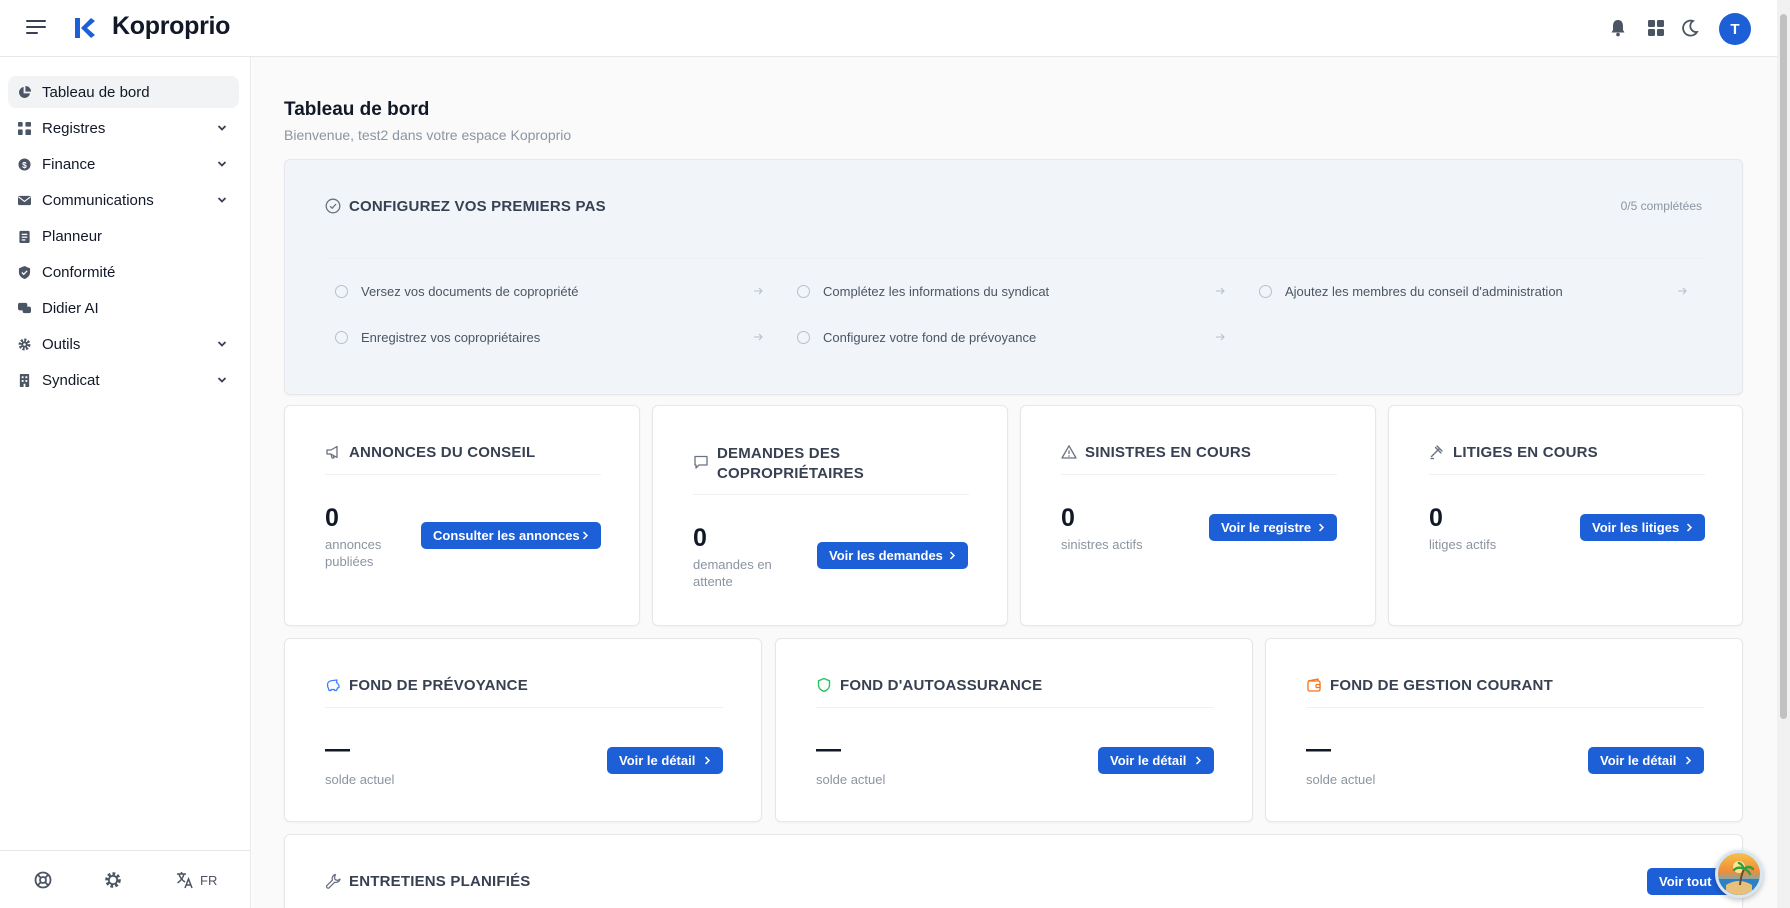 This screenshot has width=1790, height=908. Describe the element at coordinates (353, 553) in the screenshot. I see `stat-label: annonces publiées` at that location.